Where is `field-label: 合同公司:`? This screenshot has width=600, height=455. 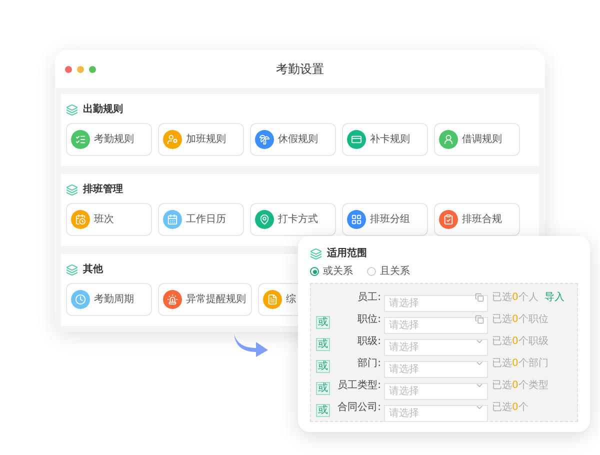 field-label: 合同公司: is located at coordinates (359, 408).